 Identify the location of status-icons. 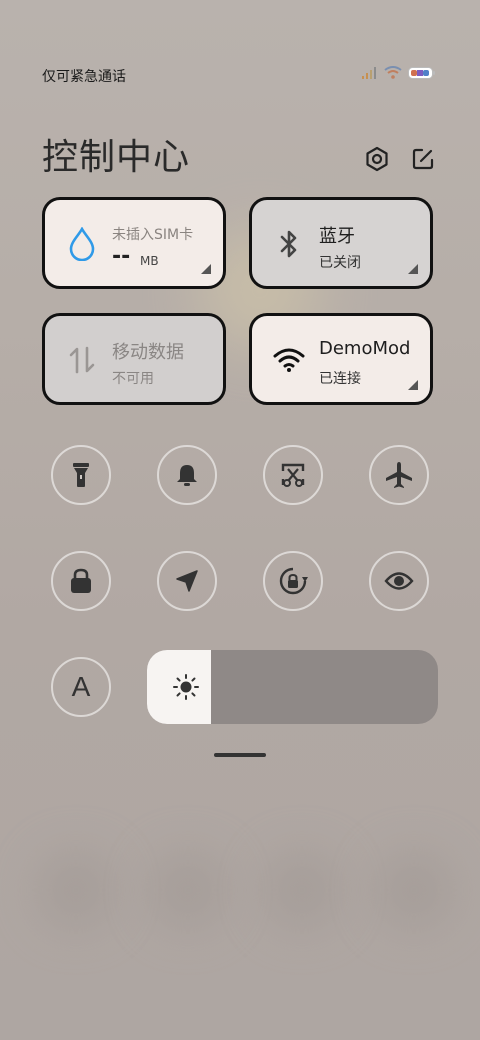
(399, 72).